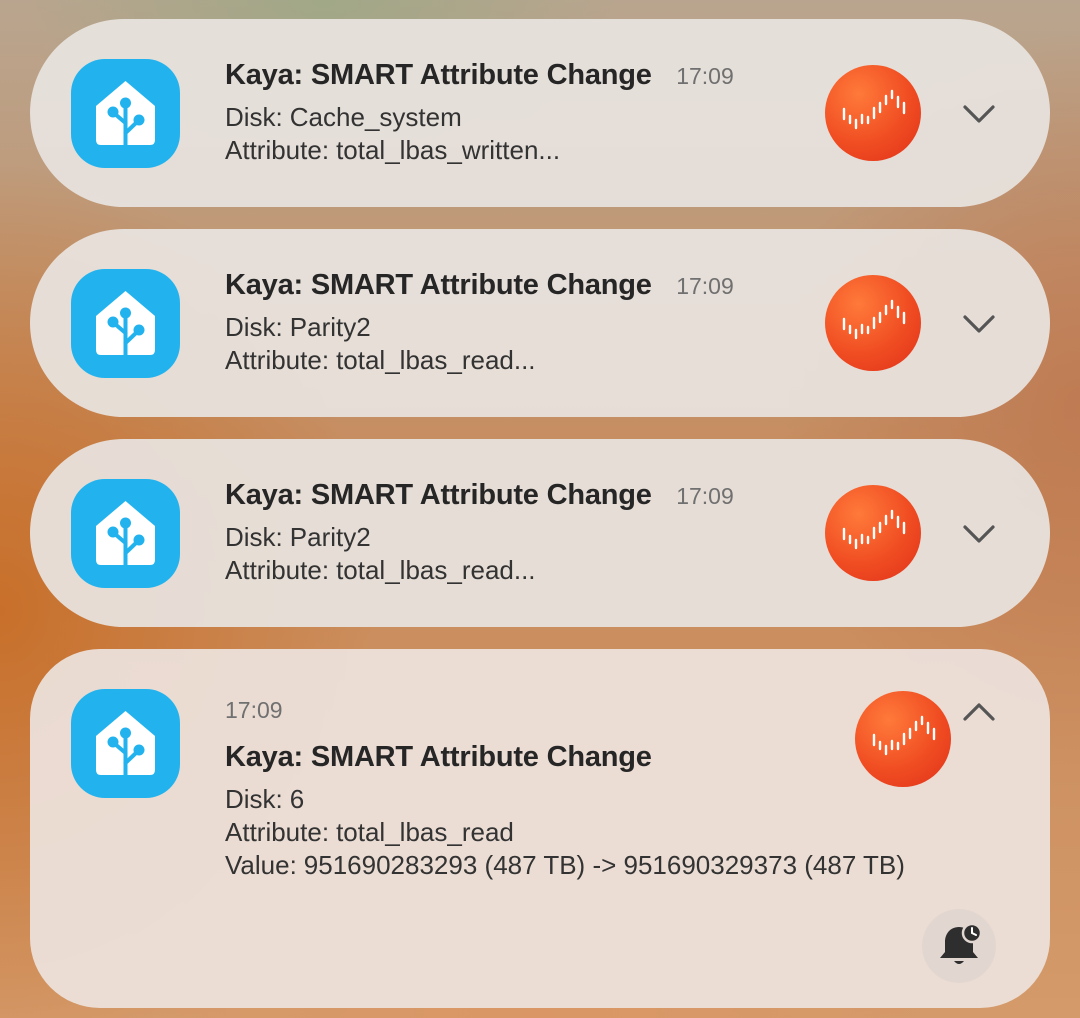 The image size is (1080, 1018). I want to click on value-label: Value:, so click(261, 865).